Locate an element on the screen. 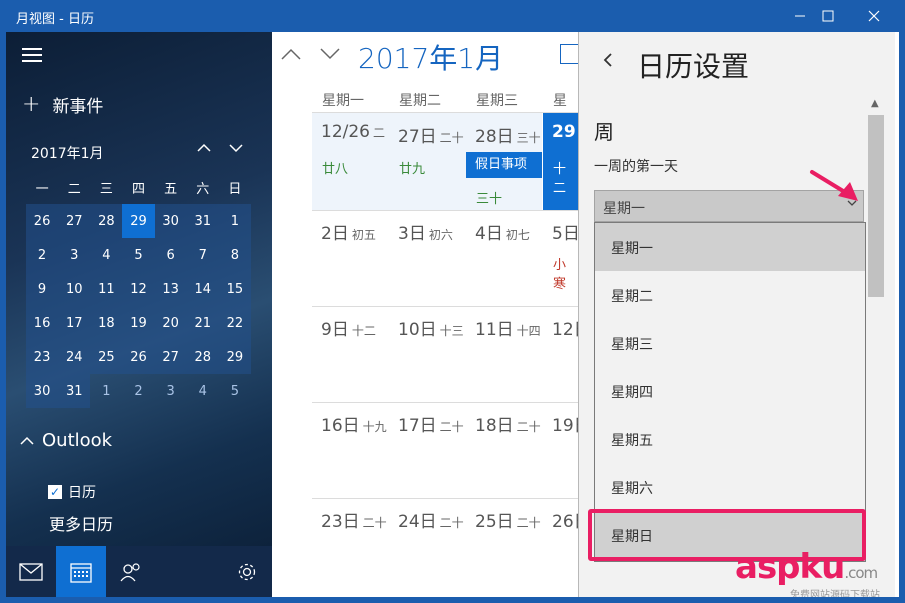 The width and height of the screenshot is (905, 603). mini-day: 12 is located at coordinates (138, 289).